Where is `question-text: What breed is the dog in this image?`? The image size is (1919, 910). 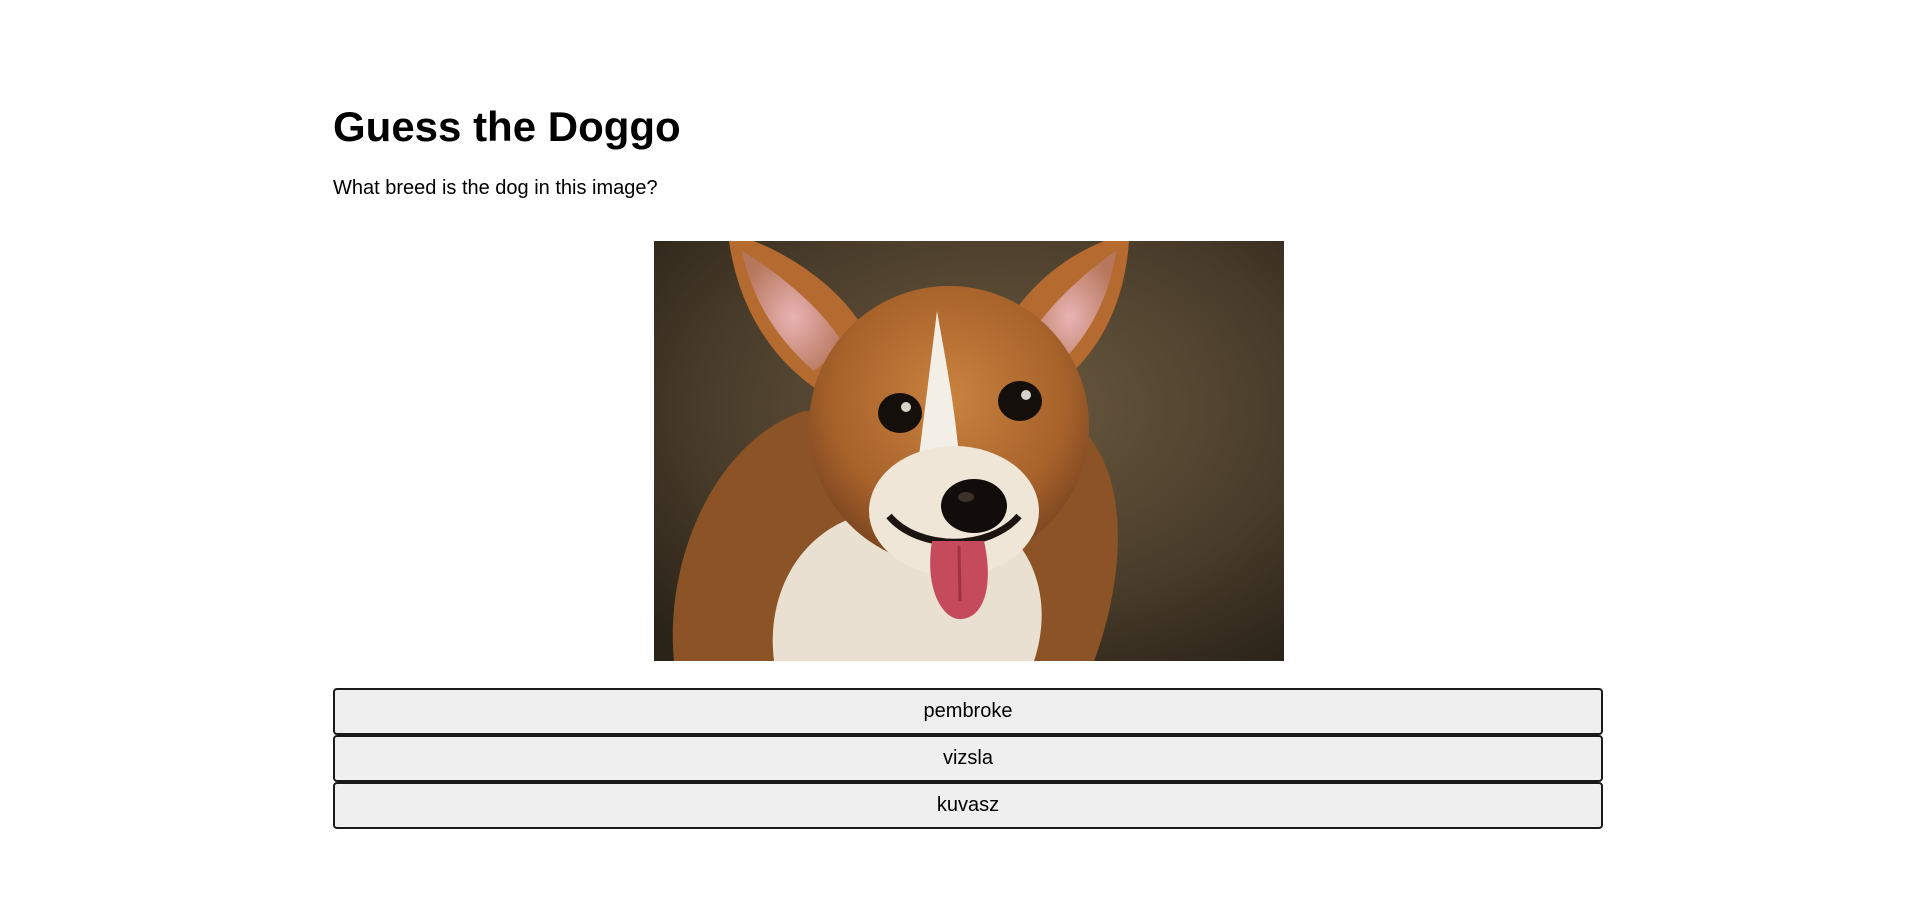
question-text: What breed is the dog in this image? is located at coordinates (495, 188).